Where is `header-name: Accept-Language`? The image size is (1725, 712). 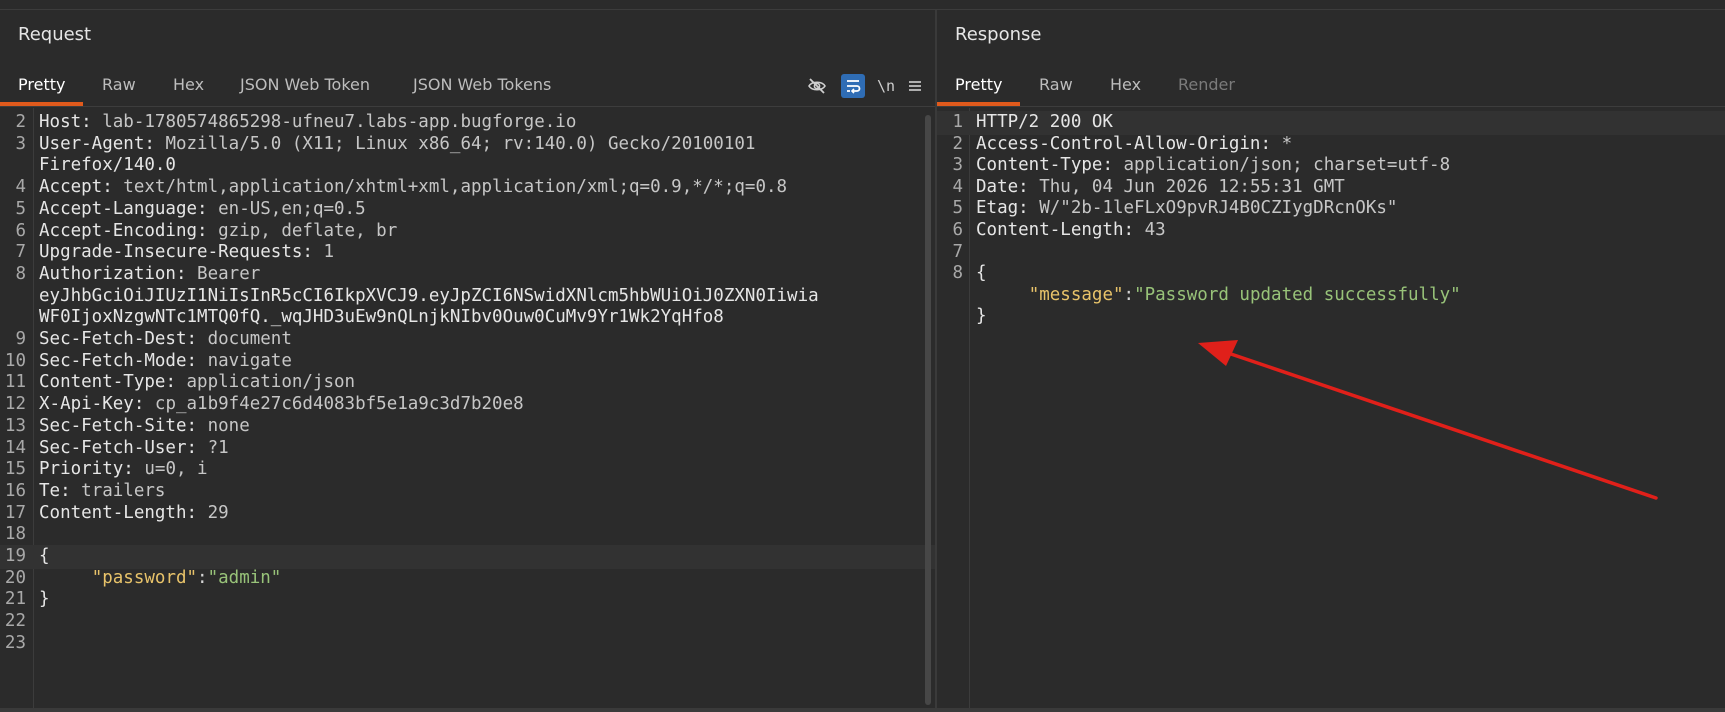 header-name: Accept-Language is located at coordinates (118, 208).